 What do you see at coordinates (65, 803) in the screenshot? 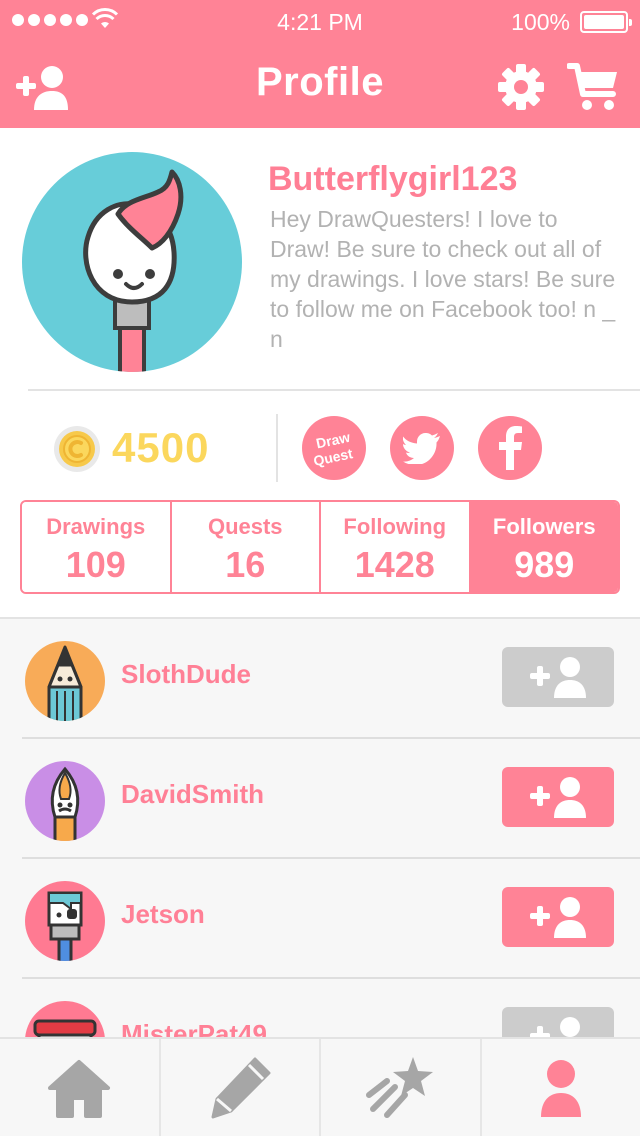
I see `fountain-pen-avatar-icon` at bounding box center [65, 803].